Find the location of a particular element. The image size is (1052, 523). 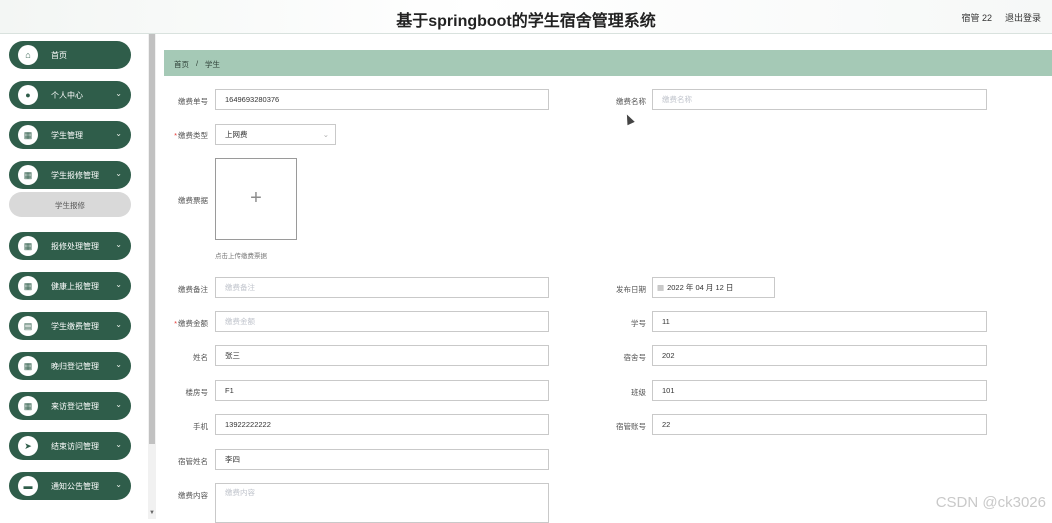

breadcrumb: 首页 / 学生 is located at coordinates (608, 63).